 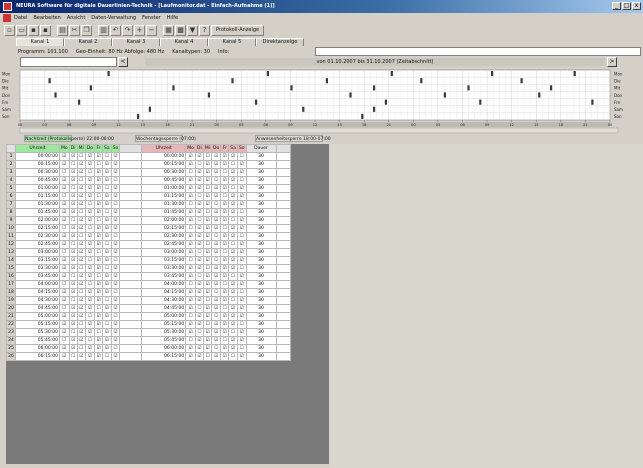 What do you see at coordinates (148, 156) in the screenshot?
I see `table-row: 1 00:00:00 ☑ ☑ ☐ ☑ ☑ ☐ ☑ 00:00:00 ☑ ☑ ☐ ☑ ☑ ☑ ☐ 30` at bounding box center [148, 156].